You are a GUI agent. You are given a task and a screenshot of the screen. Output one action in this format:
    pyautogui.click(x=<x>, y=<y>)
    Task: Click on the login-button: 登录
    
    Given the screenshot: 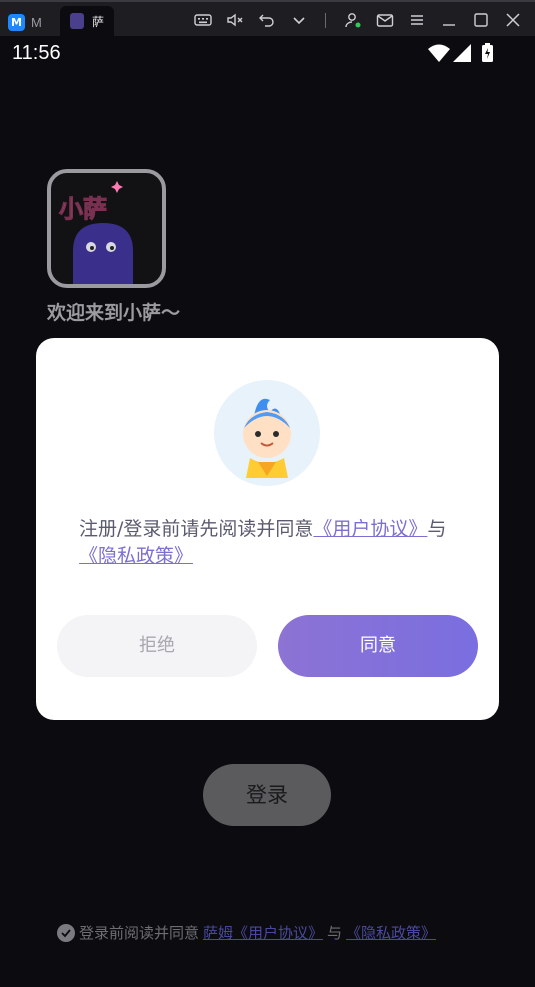 What is the action you would take?
    pyautogui.click(x=267, y=795)
    